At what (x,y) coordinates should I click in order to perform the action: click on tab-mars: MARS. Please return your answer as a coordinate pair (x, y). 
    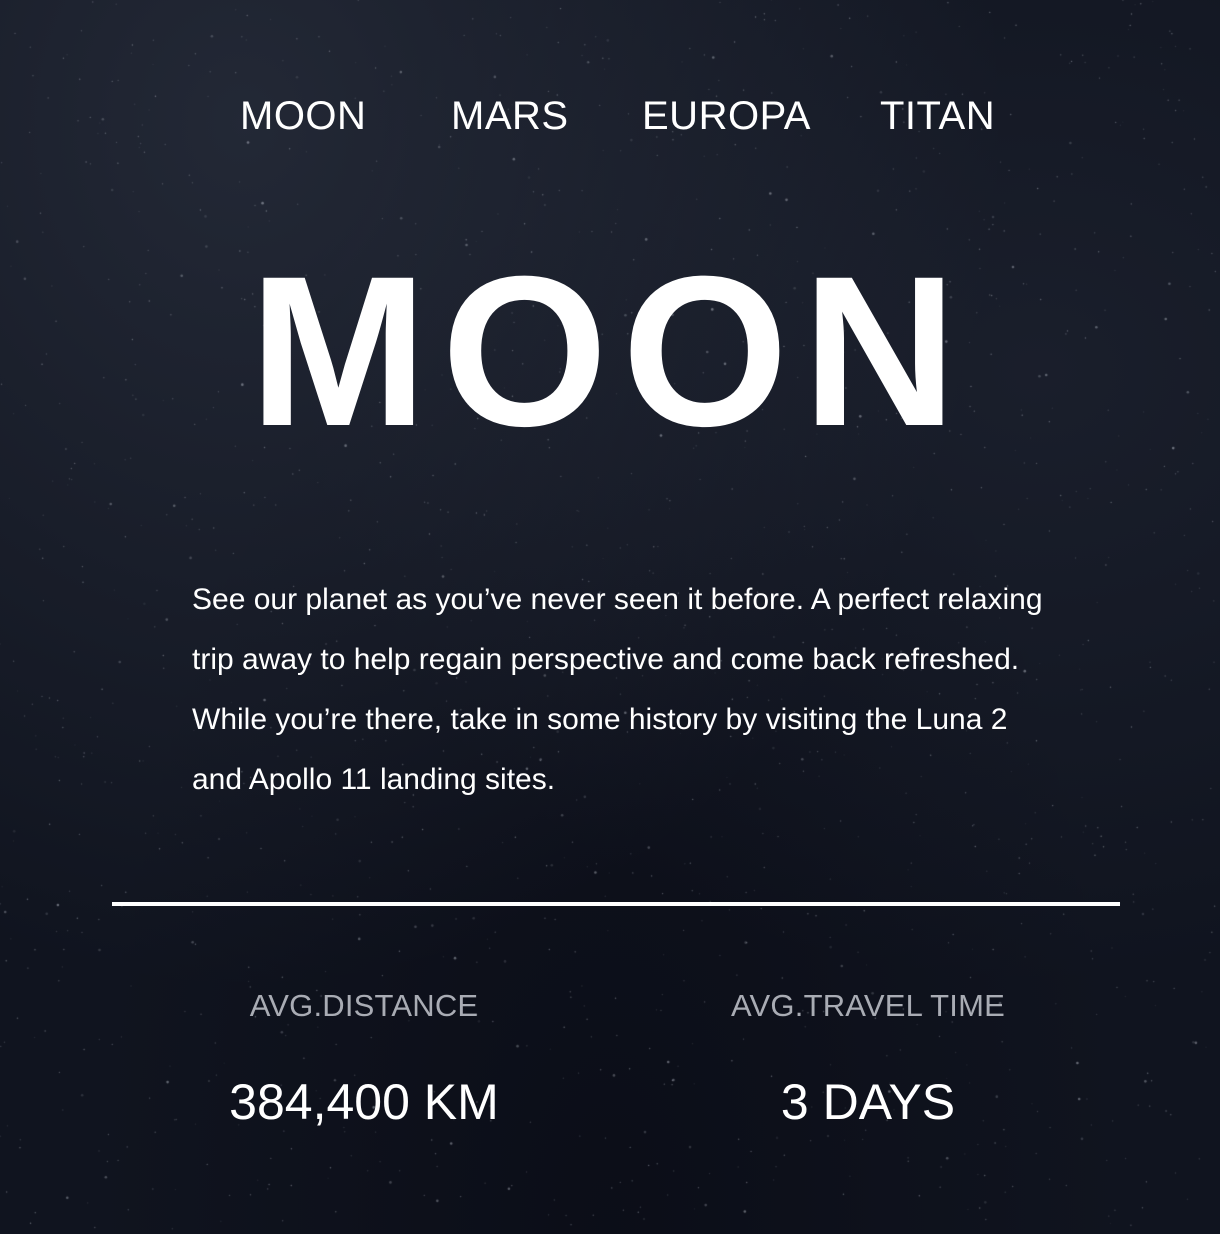
    Looking at the image, I should click on (510, 116).